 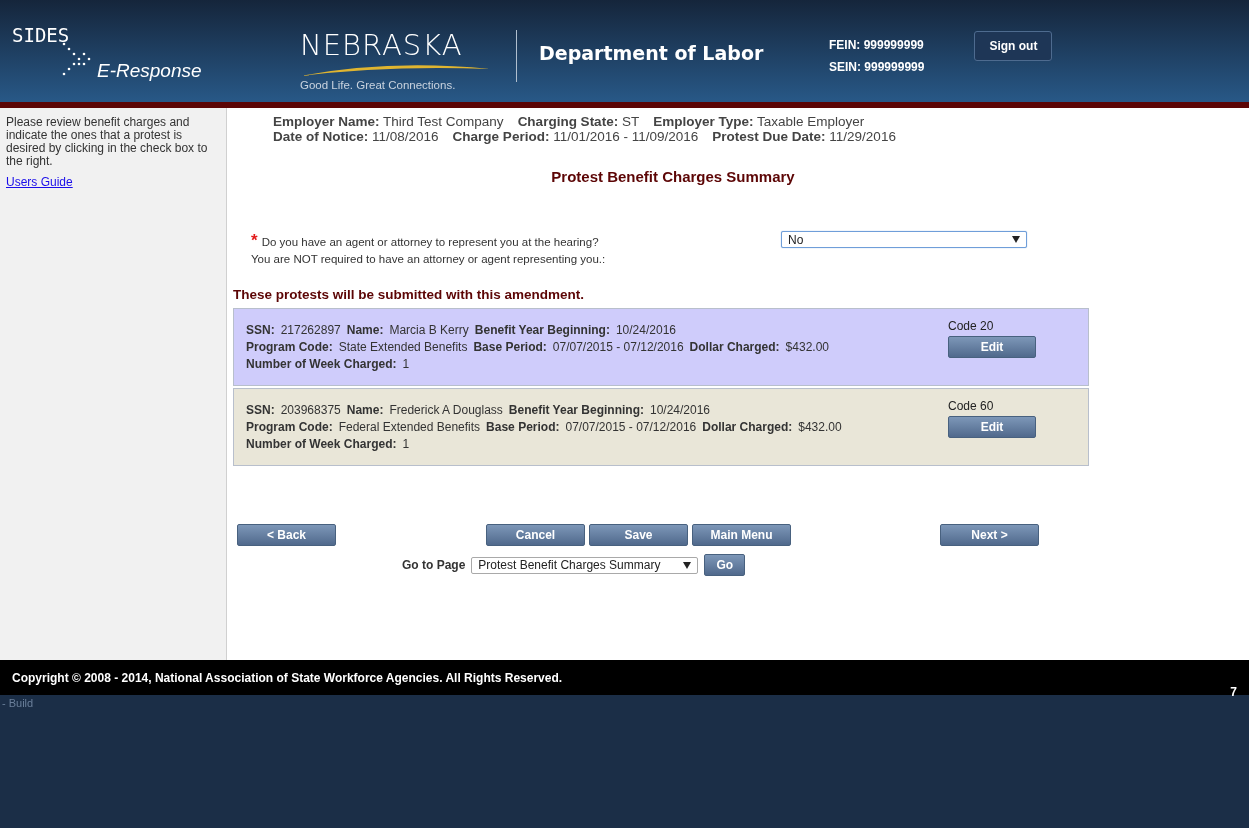 I want to click on employer-id: FEIN: 999999999, so click(x=877, y=45).